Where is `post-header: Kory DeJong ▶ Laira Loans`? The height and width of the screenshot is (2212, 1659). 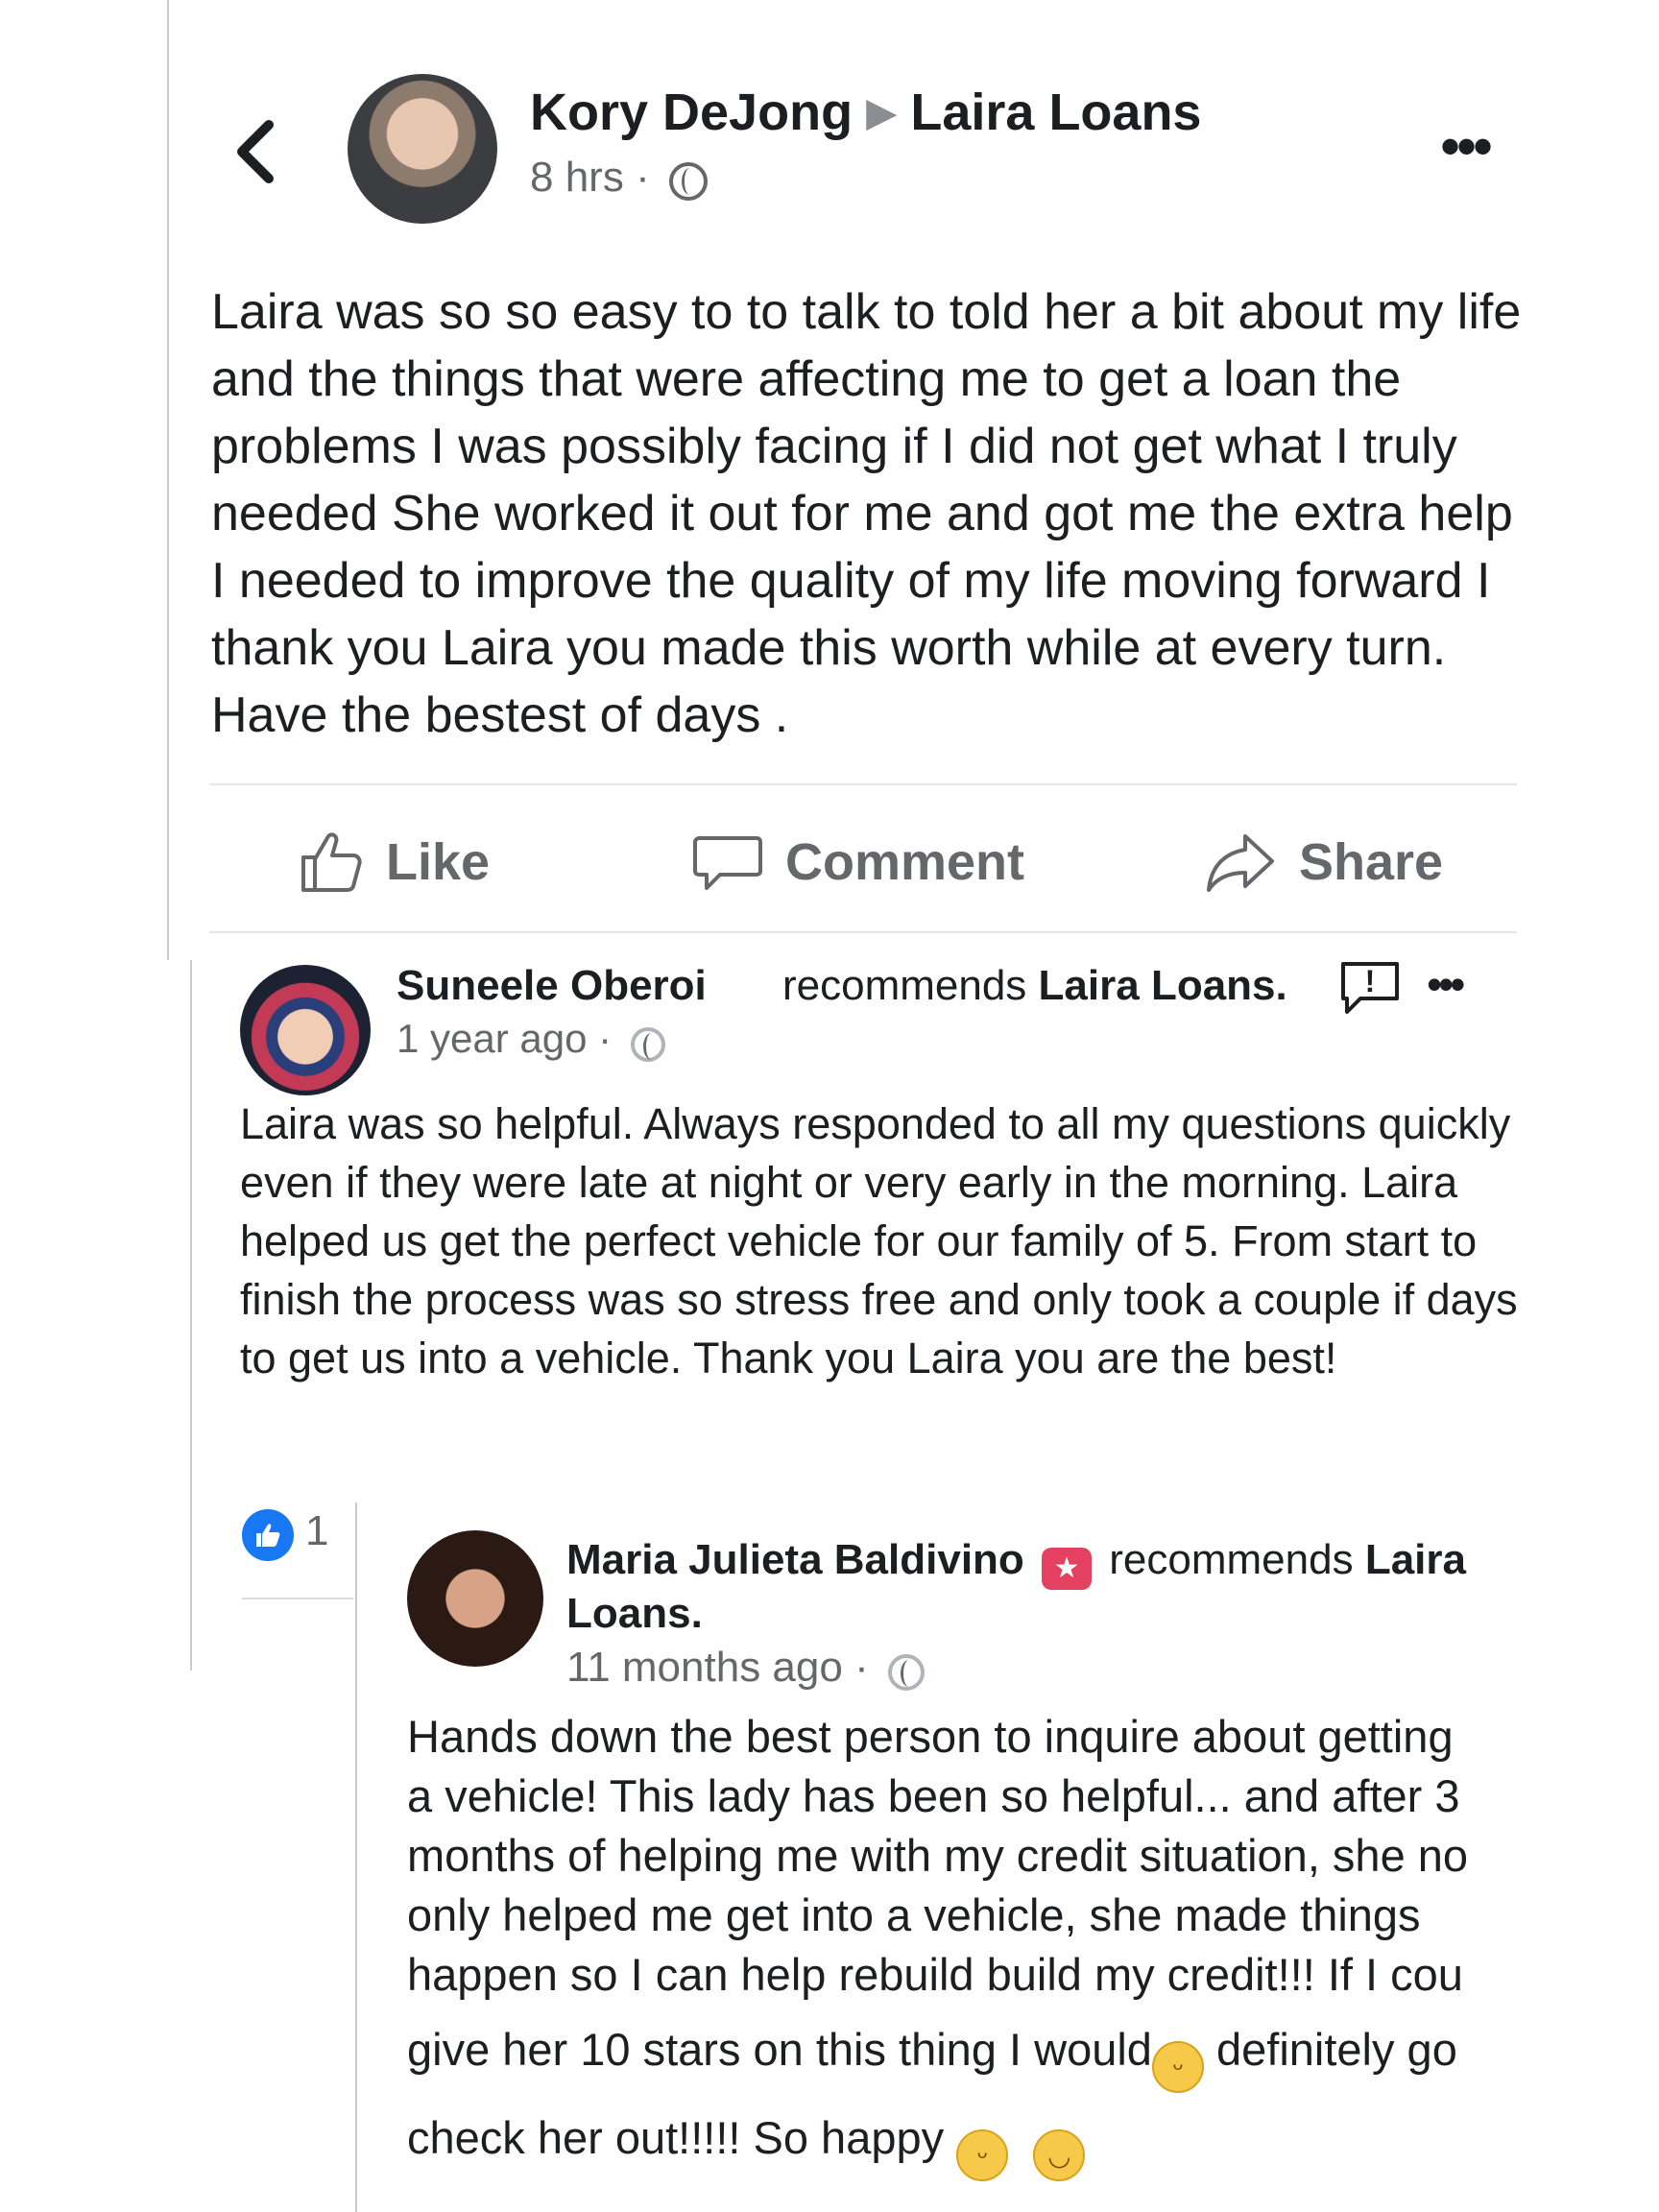 post-header: Kory DeJong ▶ Laira Loans is located at coordinates (865, 112).